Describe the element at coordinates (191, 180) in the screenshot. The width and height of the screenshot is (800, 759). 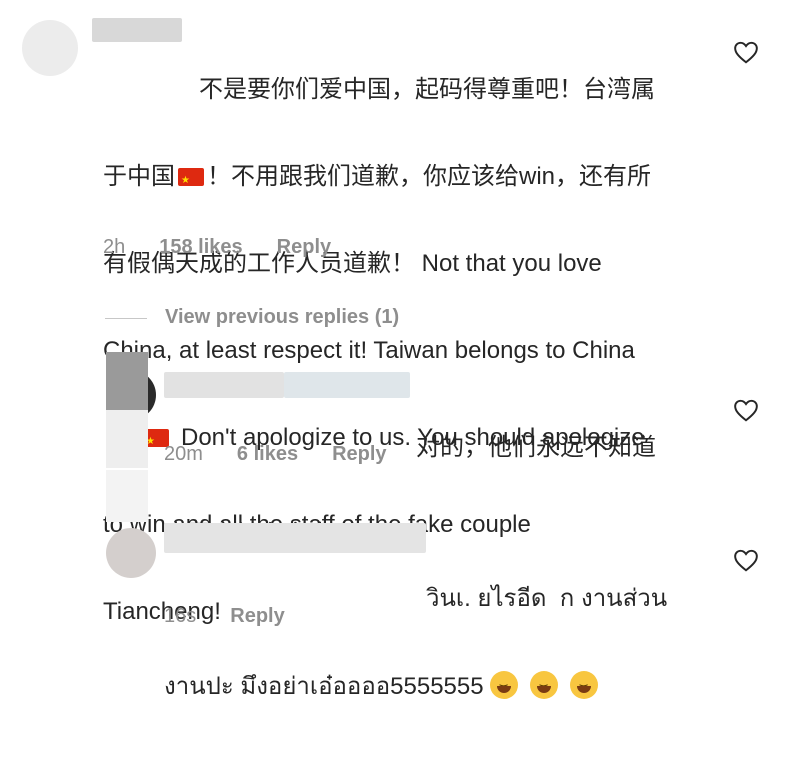
I see `china-flag-icon` at that location.